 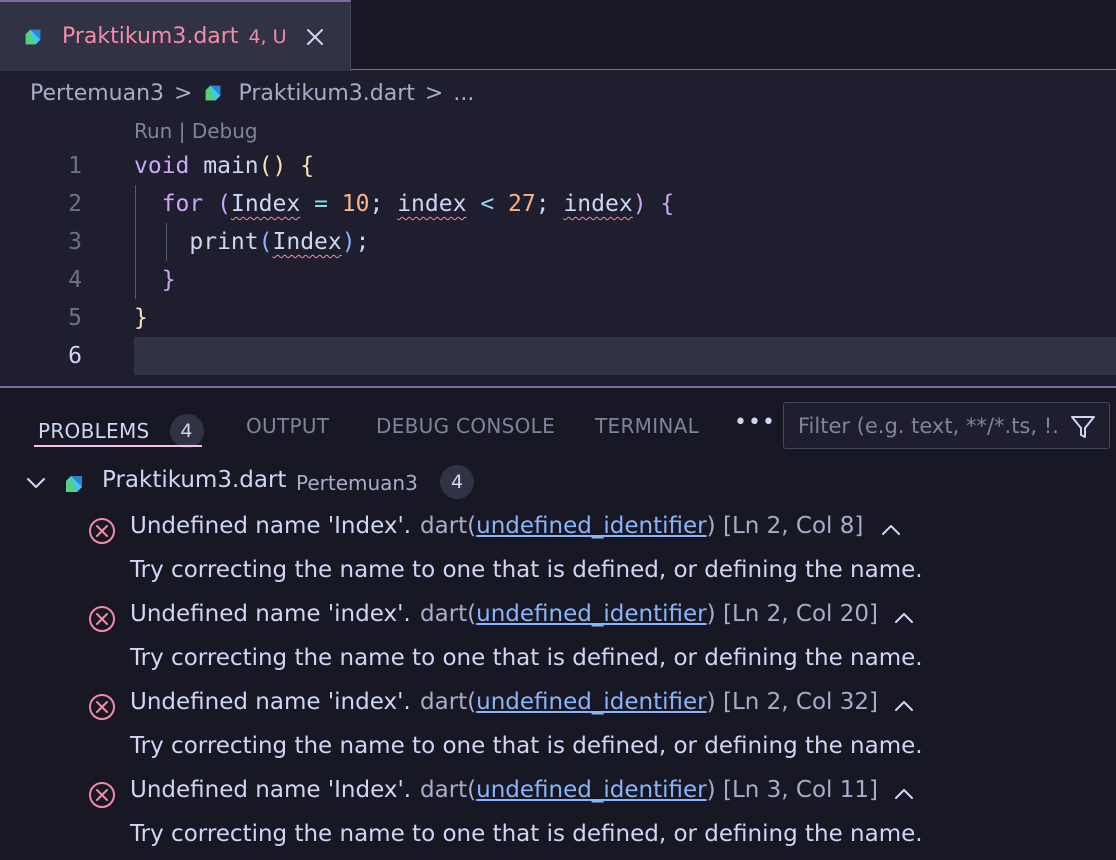 What do you see at coordinates (418, 204) in the screenshot?
I see `code-text: for (Index = 10; index < 27; index) {` at bounding box center [418, 204].